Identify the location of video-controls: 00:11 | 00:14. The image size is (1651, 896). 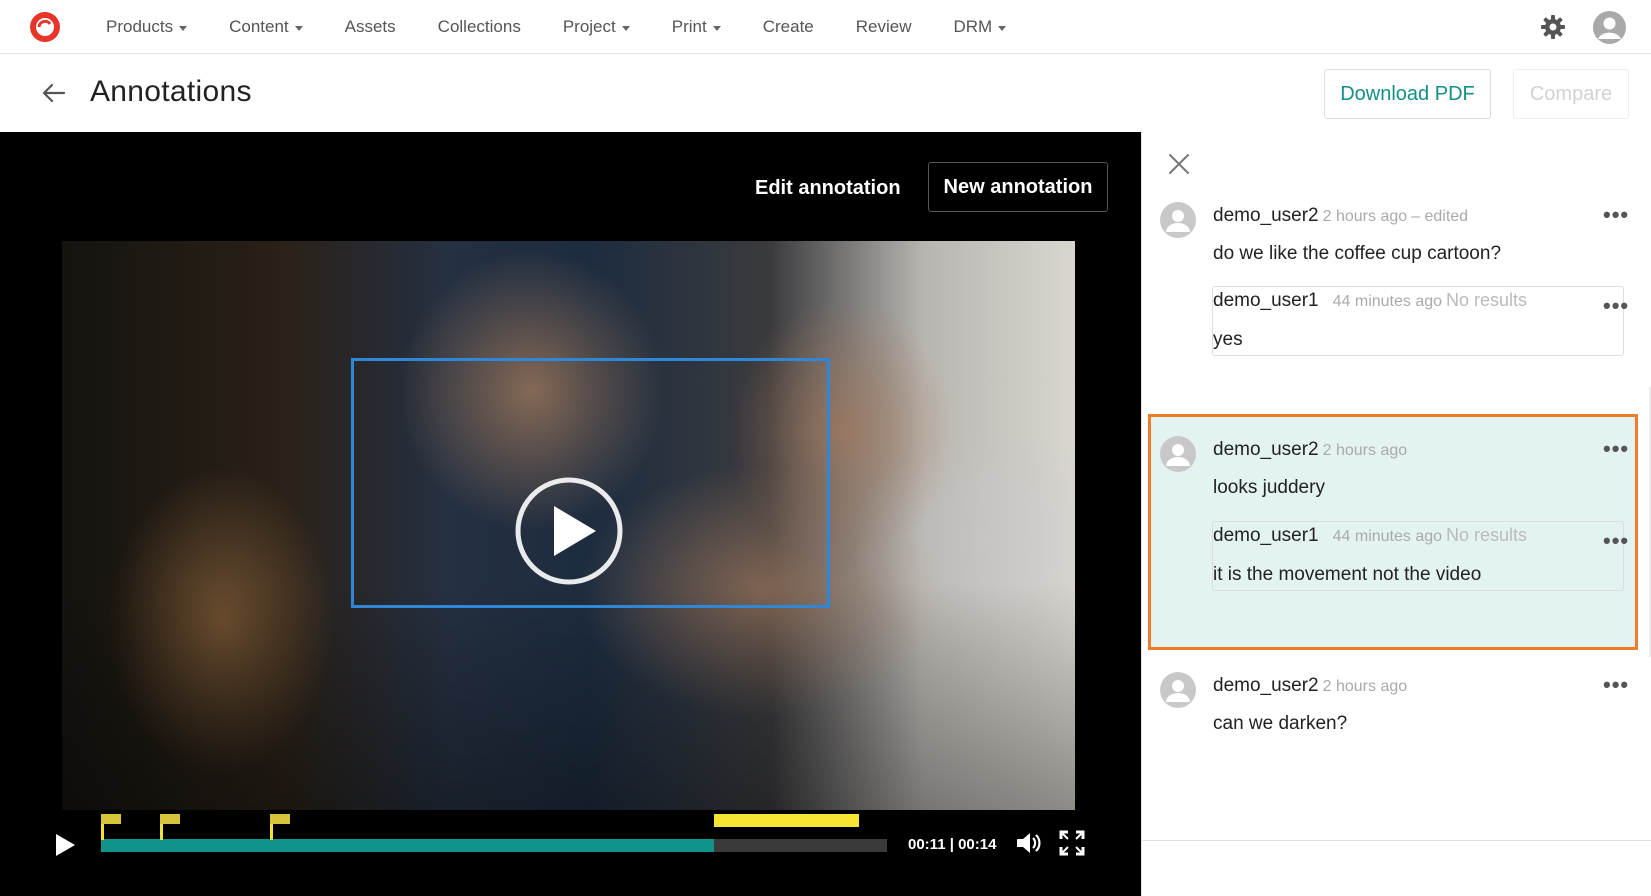
(570, 853).